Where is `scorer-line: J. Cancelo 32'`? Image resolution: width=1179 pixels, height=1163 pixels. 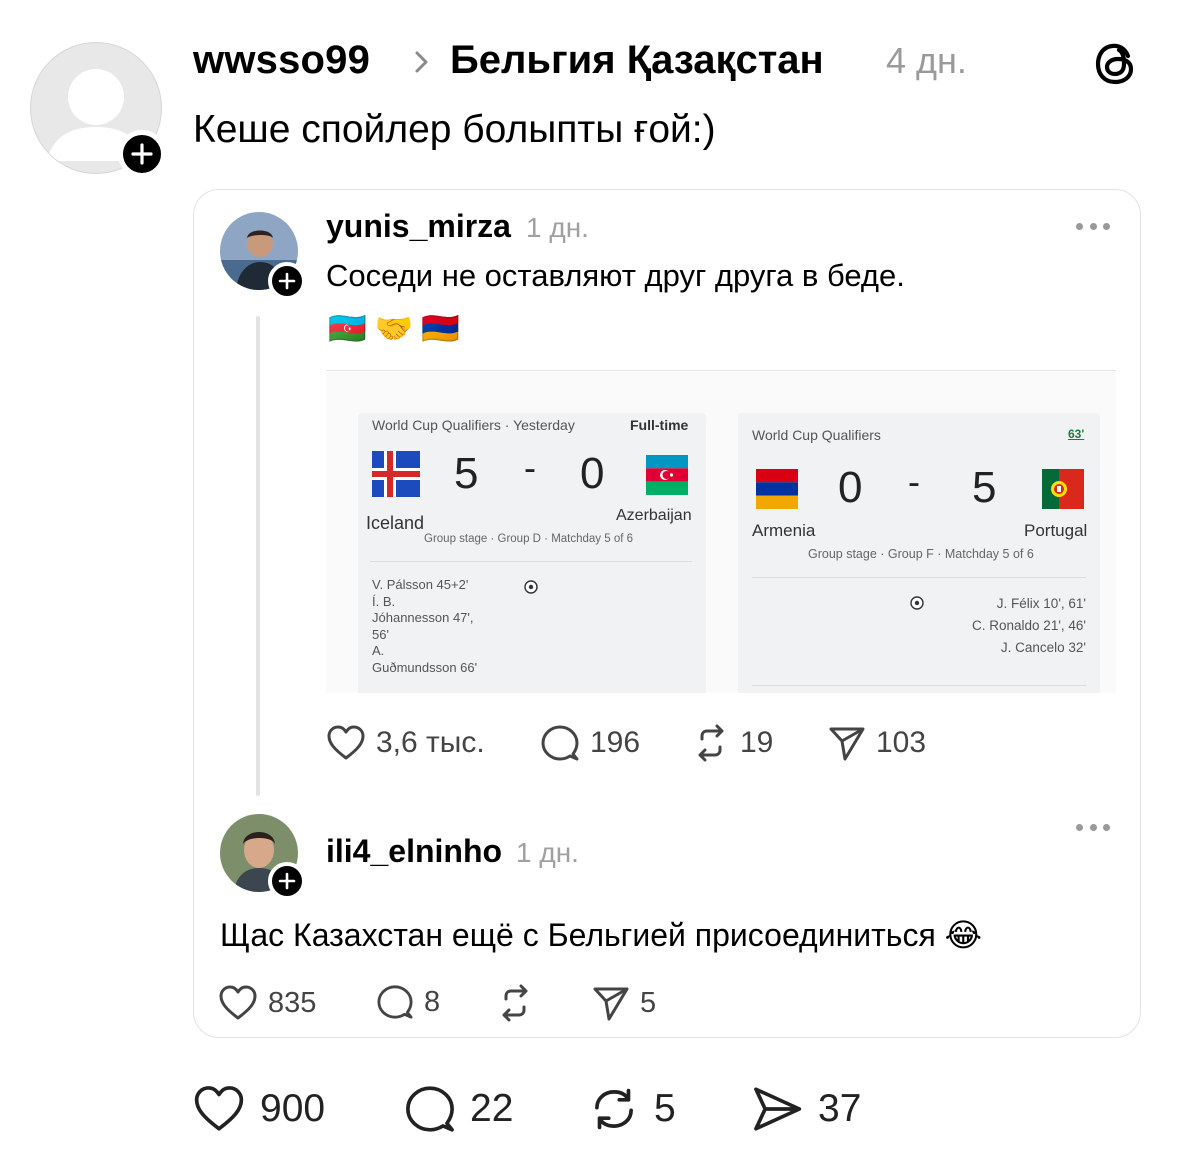 scorer-line: J. Cancelo 32' is located at coordinates (1043, 647).